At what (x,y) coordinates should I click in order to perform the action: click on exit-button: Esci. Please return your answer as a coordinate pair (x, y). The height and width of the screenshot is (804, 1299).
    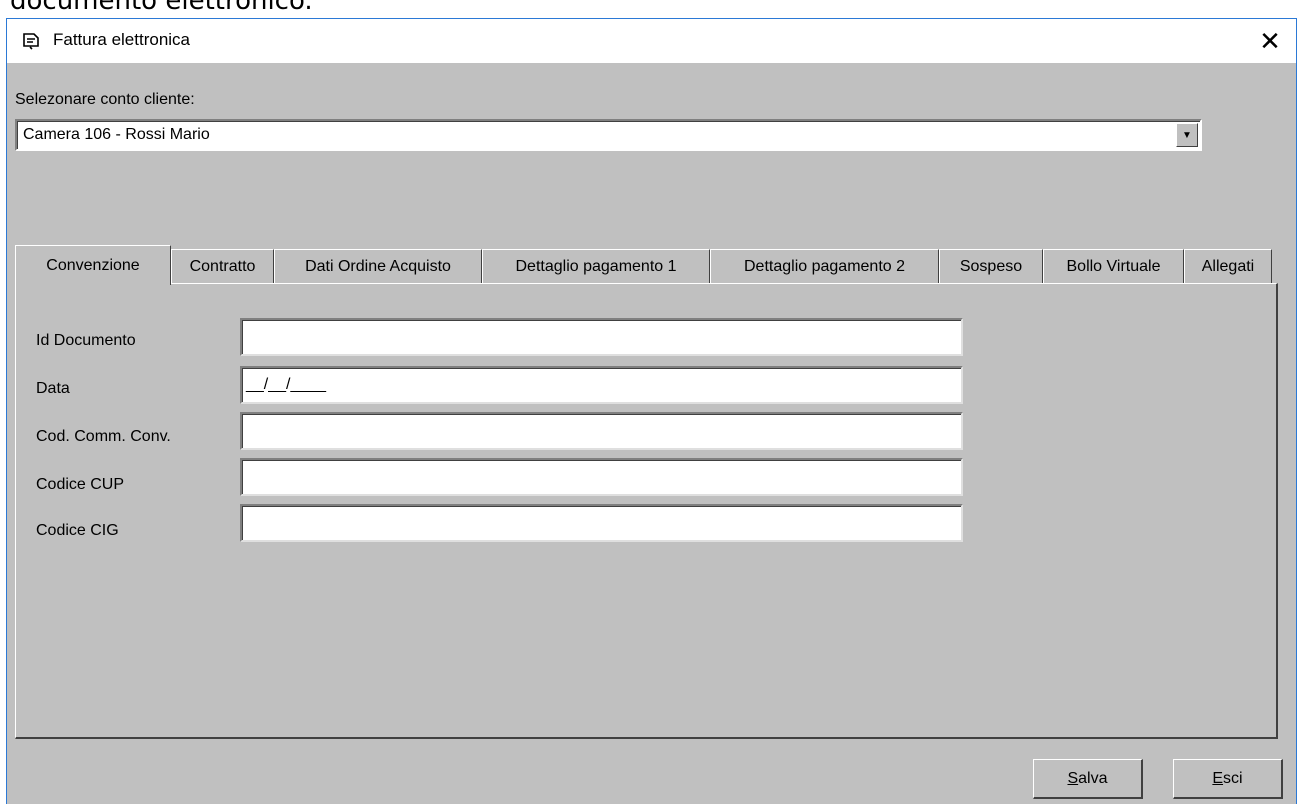
    Looking at the image, I should click on (1228, 779).